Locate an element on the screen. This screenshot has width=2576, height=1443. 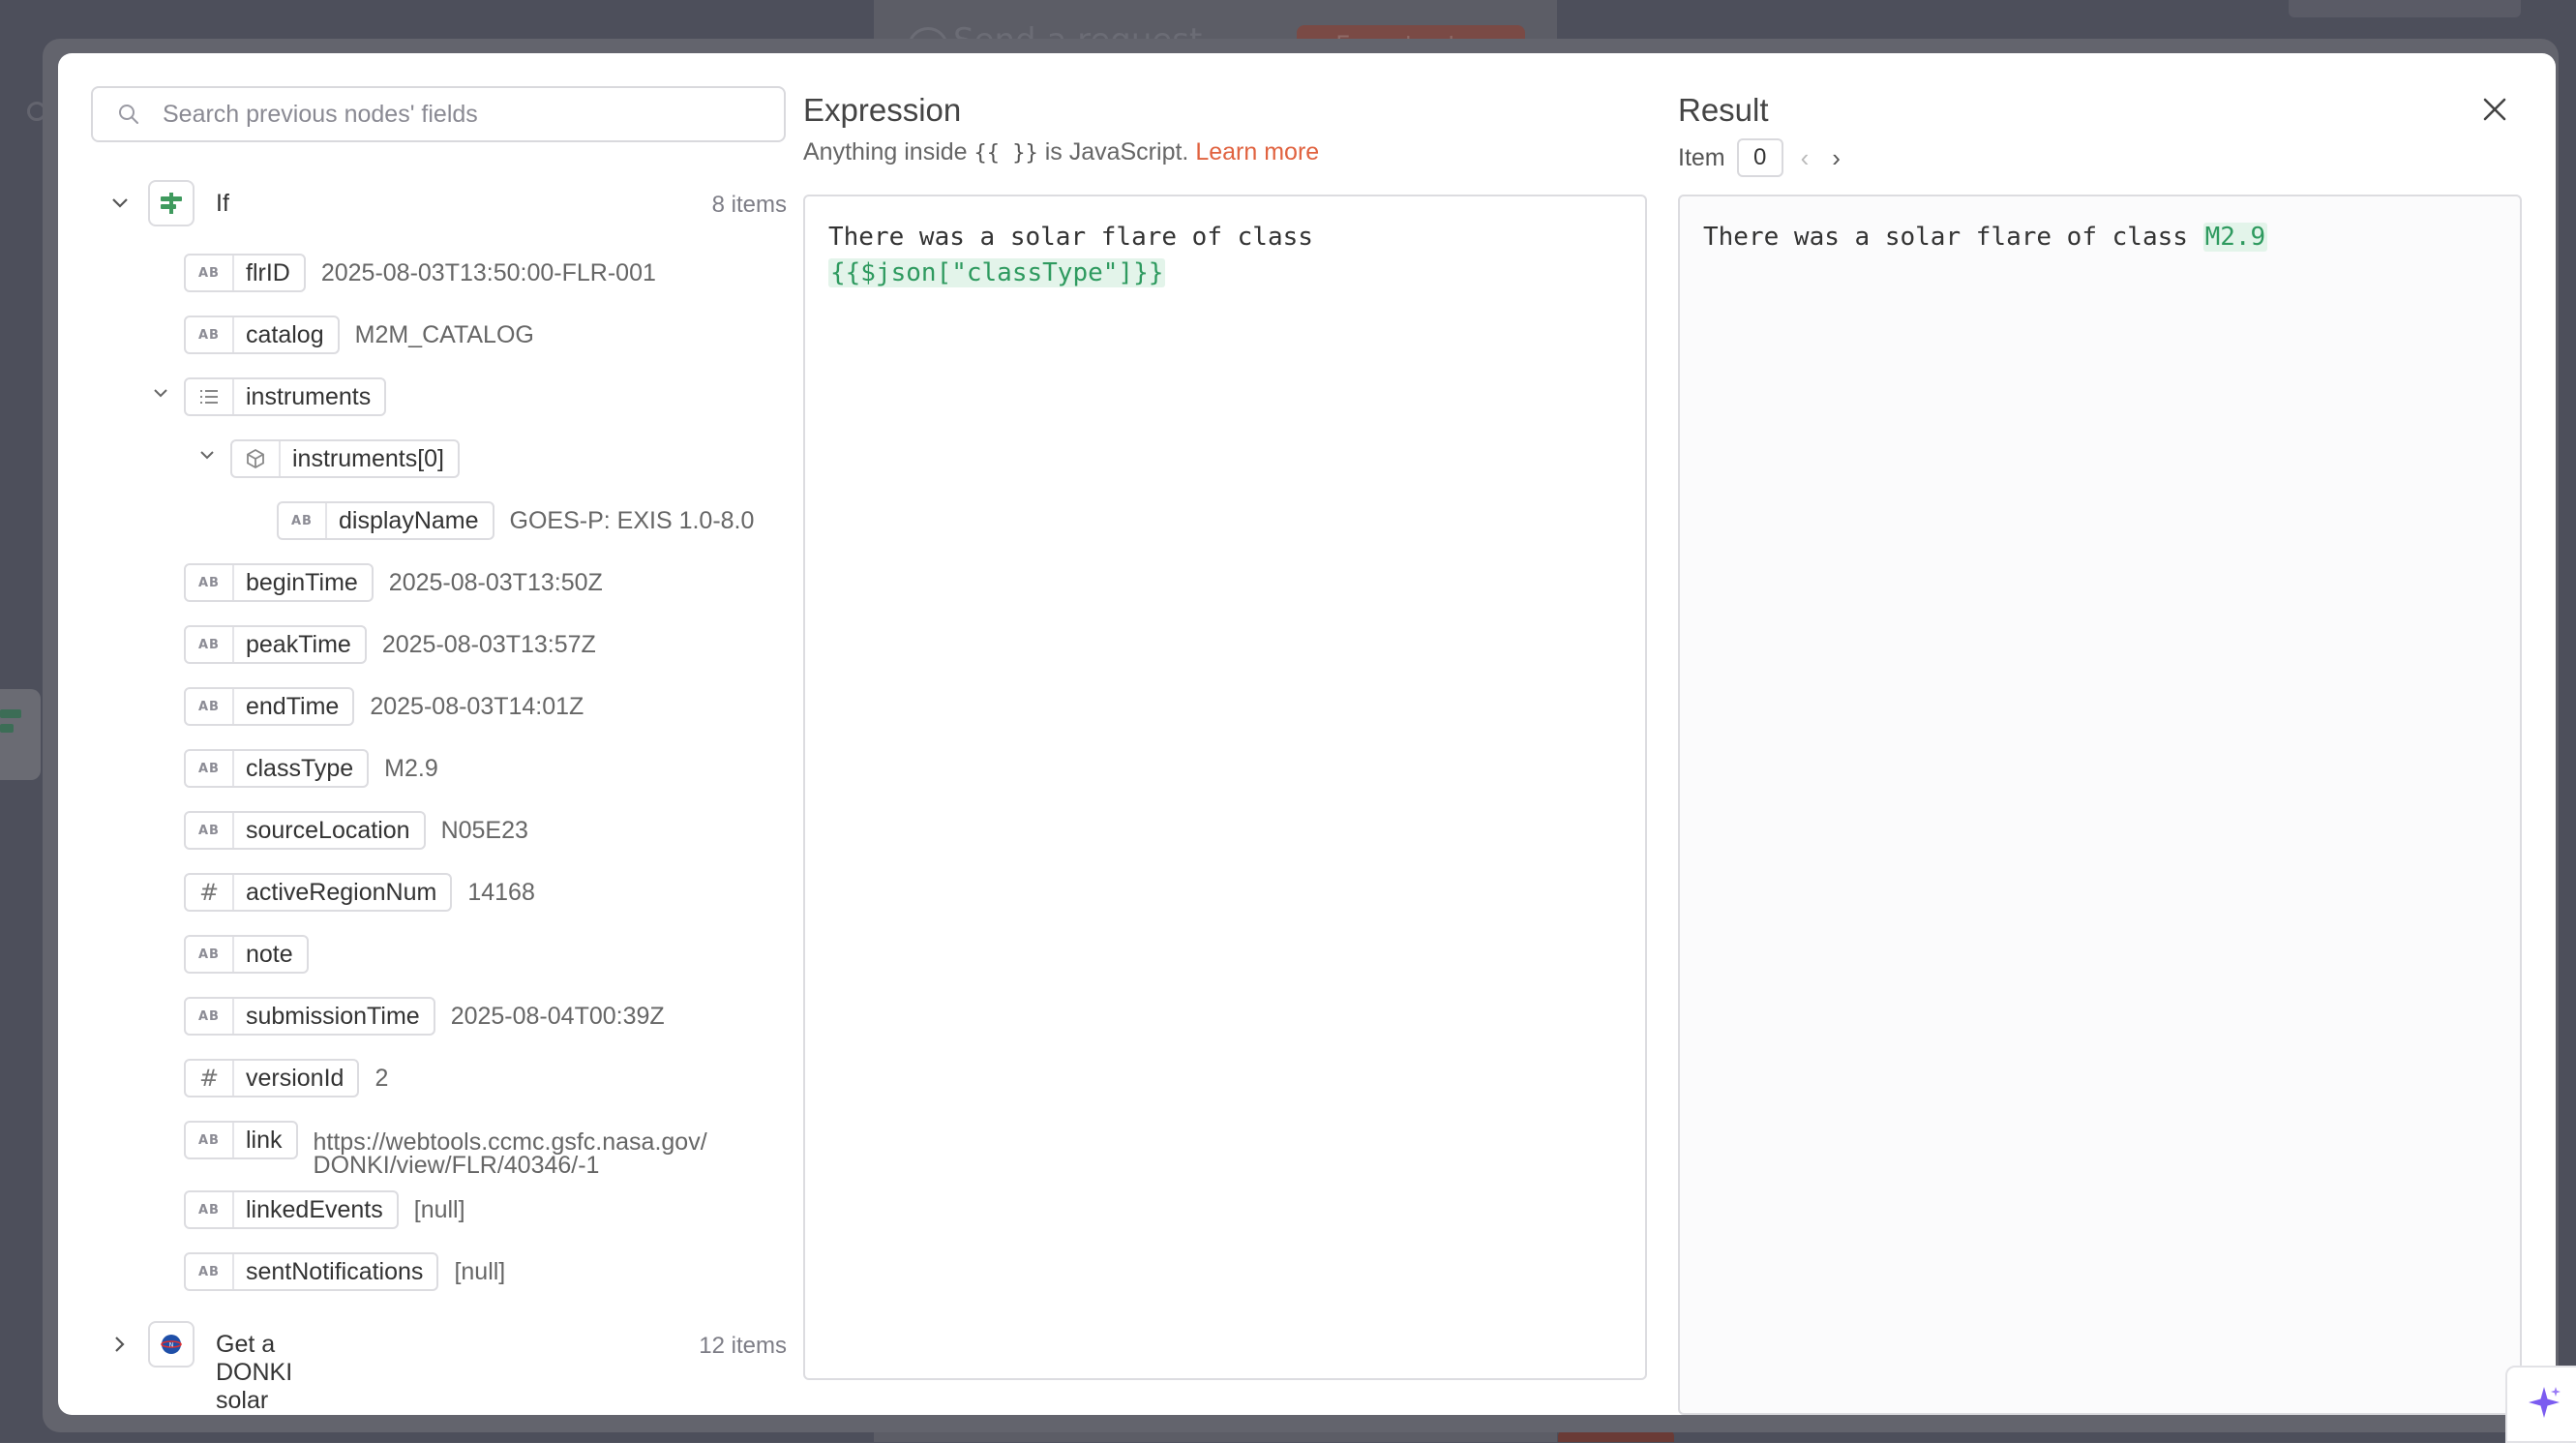
nasa-node-icon: N is located at coordinates (171, 1344).